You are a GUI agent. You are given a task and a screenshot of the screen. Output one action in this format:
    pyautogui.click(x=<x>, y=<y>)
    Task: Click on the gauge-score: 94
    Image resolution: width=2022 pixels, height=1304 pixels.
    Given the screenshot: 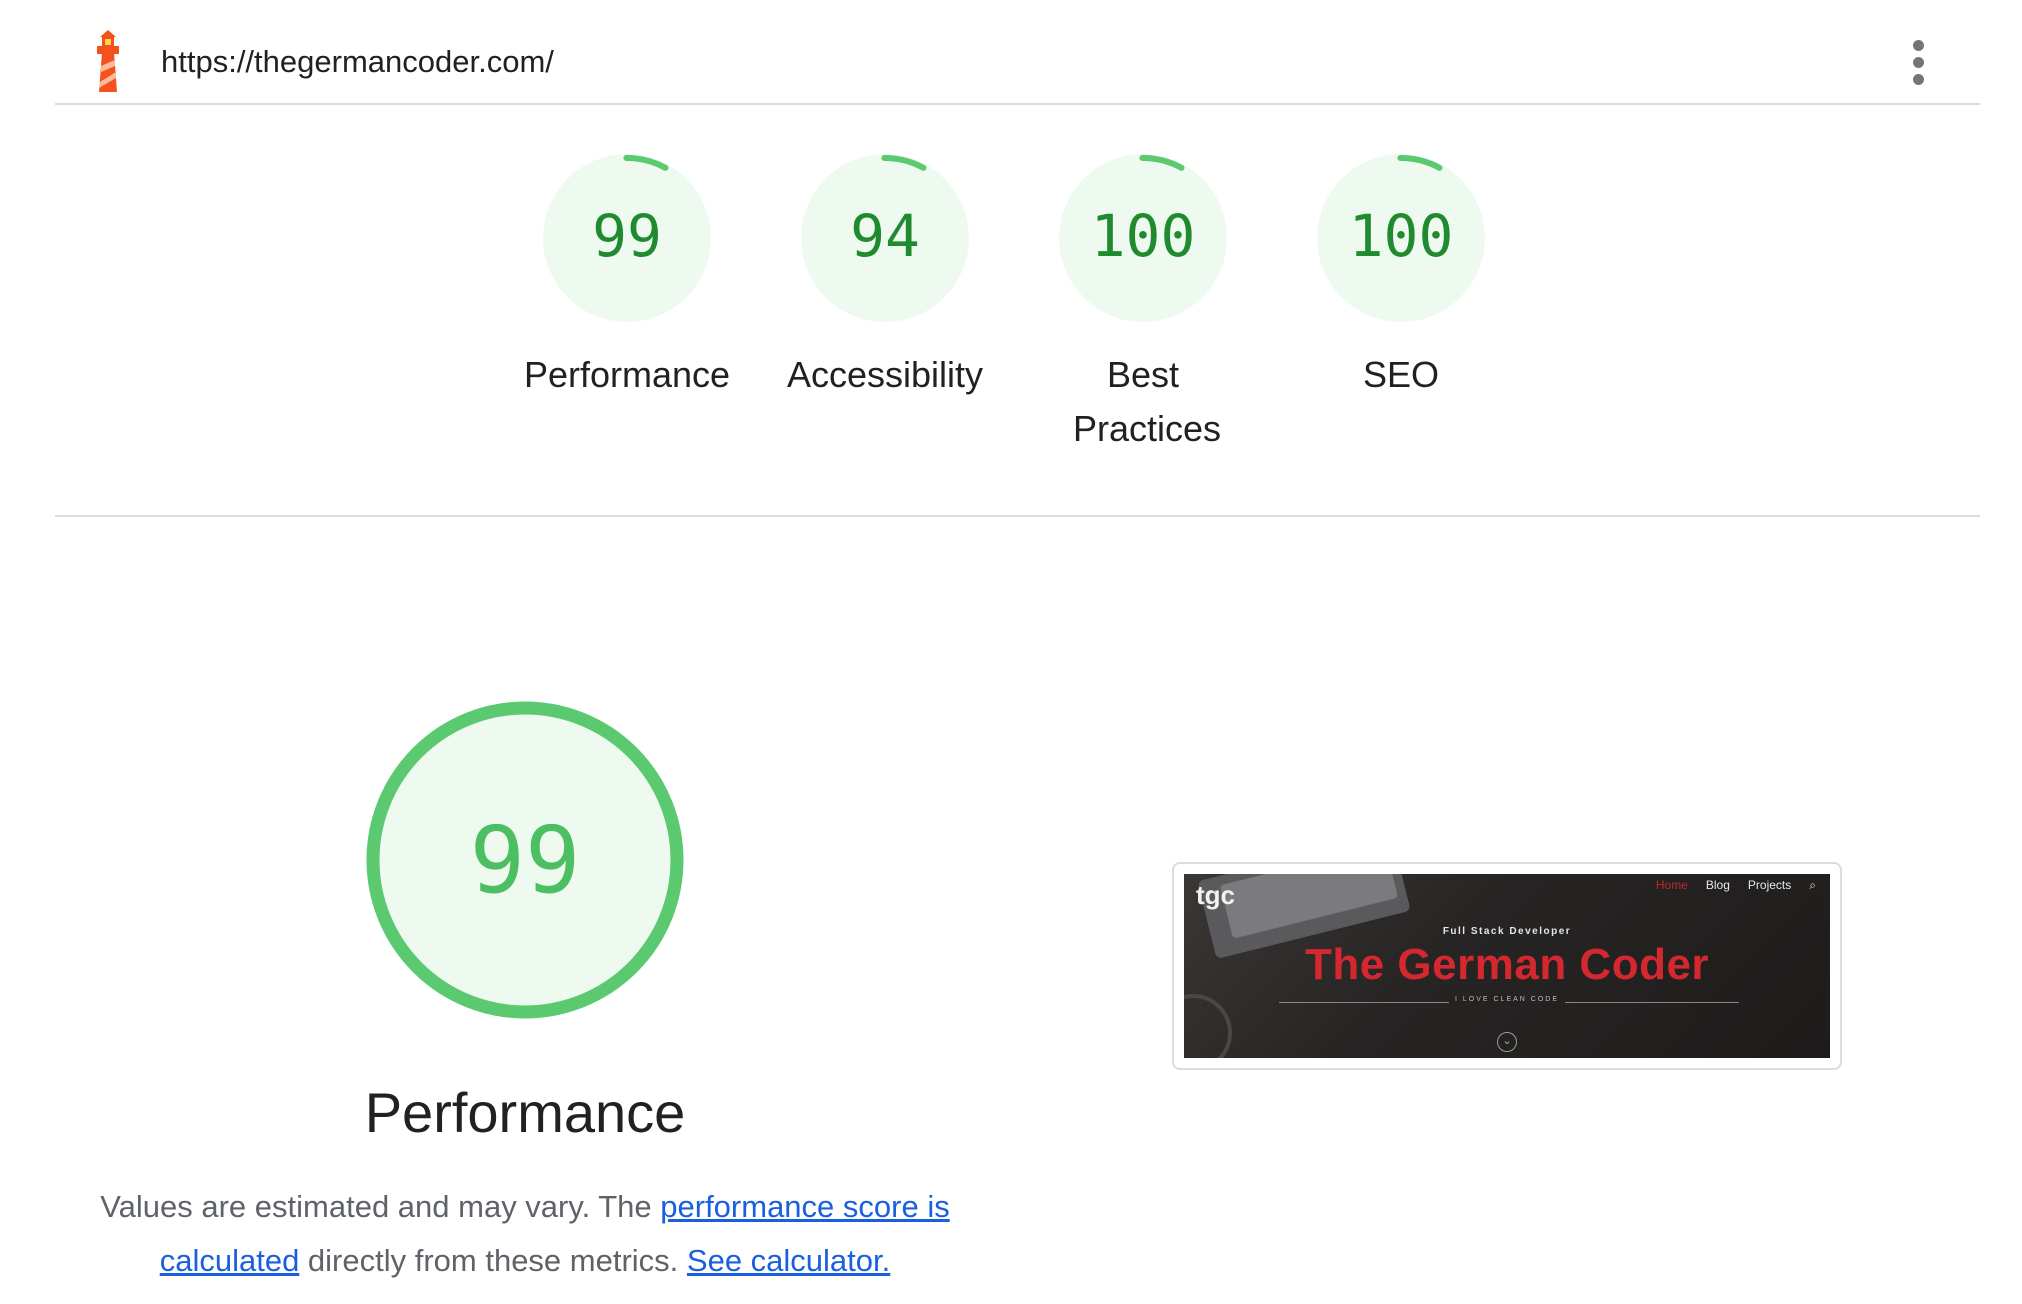 What is the action you would take?
    pyautogui.click(x=885, y=236)
    